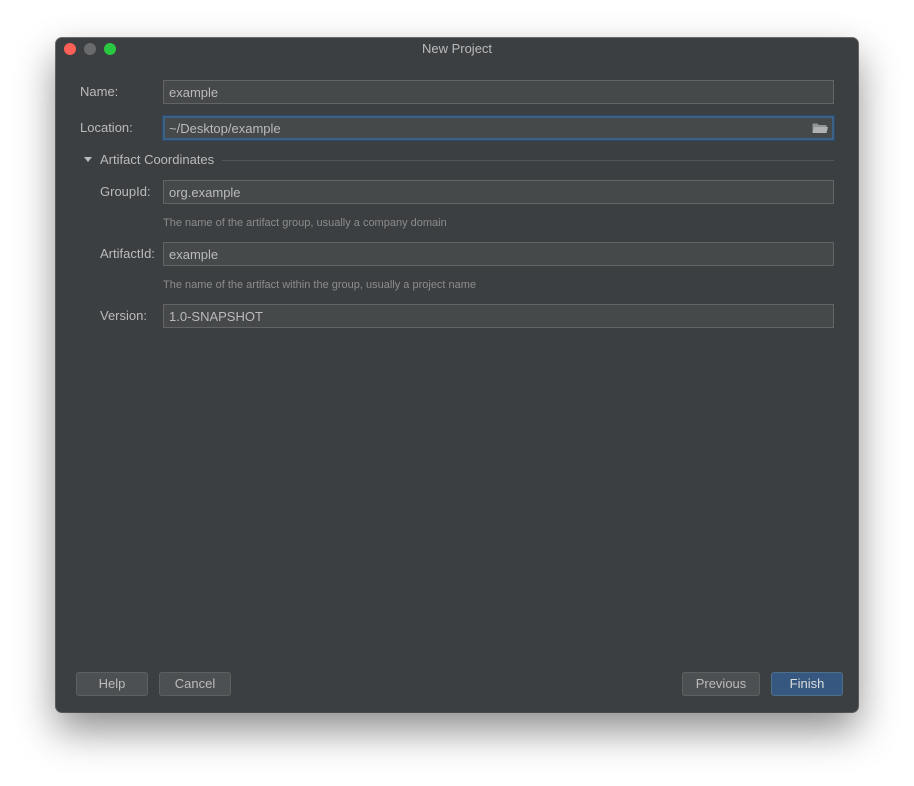  What do you see at coordinates (498, 92) in the screenshot?
I see `name-input` at bounding box center [498, 92].